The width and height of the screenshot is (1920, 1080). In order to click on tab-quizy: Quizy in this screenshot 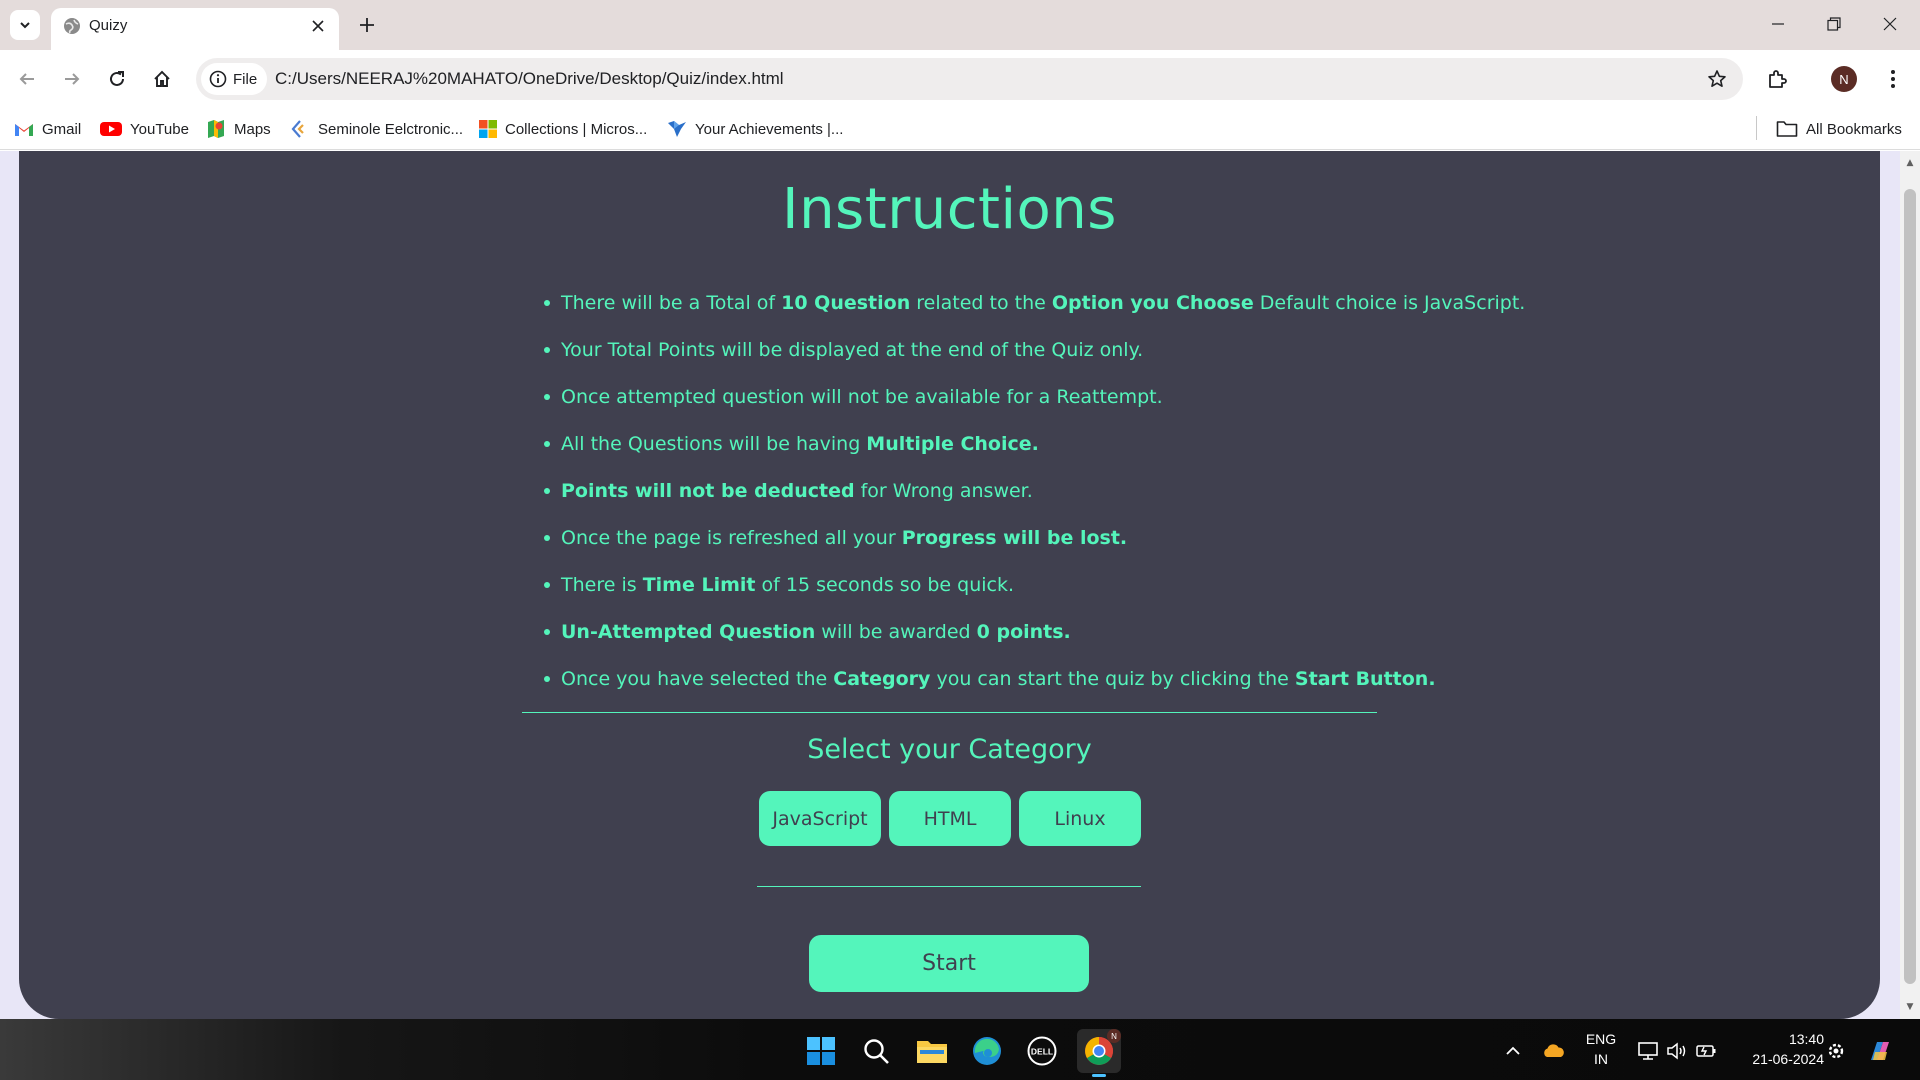, I will do `click(195, 29)`.